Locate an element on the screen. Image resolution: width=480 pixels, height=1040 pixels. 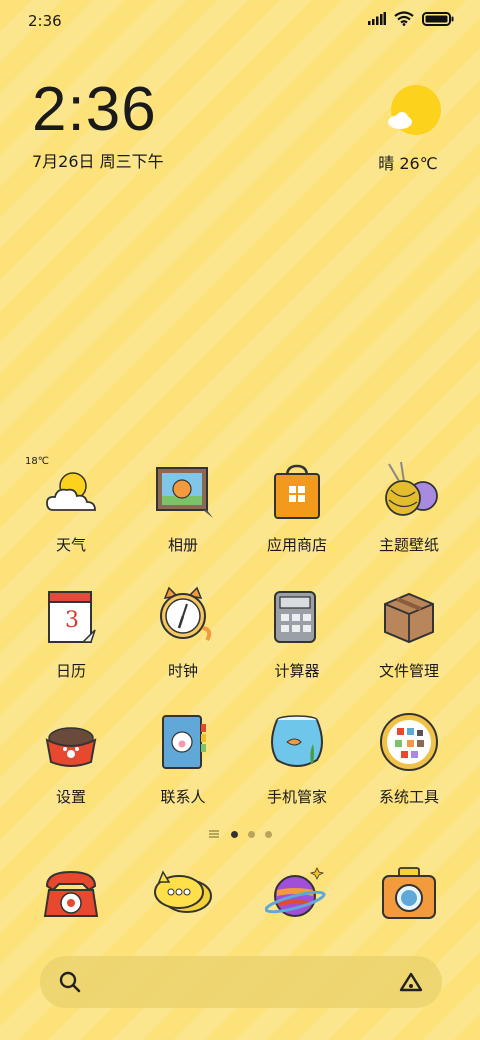
notebook-icon is located at coordinates (184, 742).